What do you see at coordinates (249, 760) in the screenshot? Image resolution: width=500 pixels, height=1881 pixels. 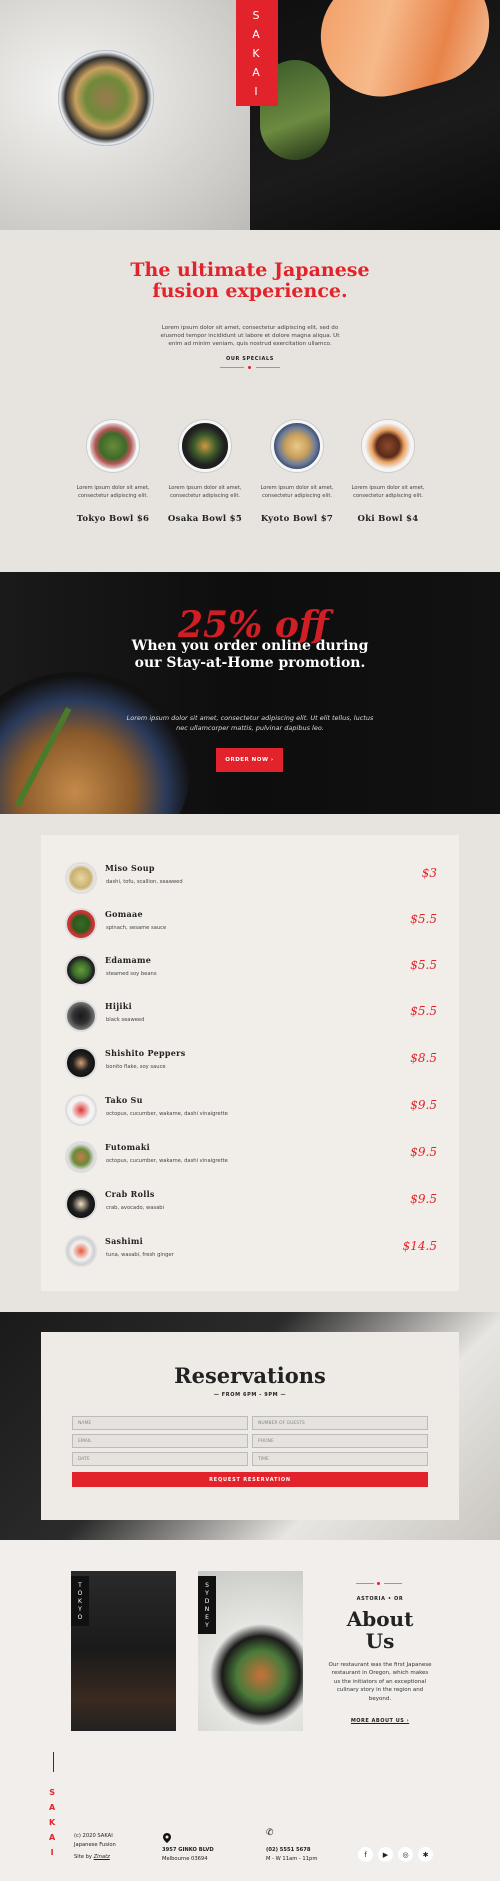 I see `order-now-button: ORDER NOW ›` at bounding box center [249, 760].